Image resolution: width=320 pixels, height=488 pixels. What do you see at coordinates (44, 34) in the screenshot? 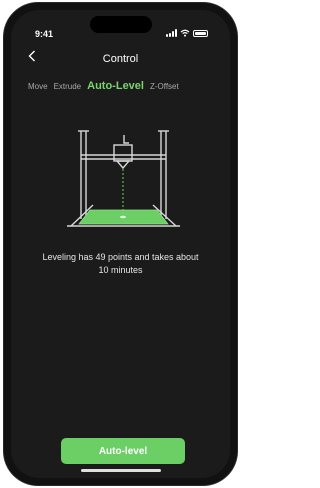
I see `status-time: 9:41` at bounding box center [44, 34].